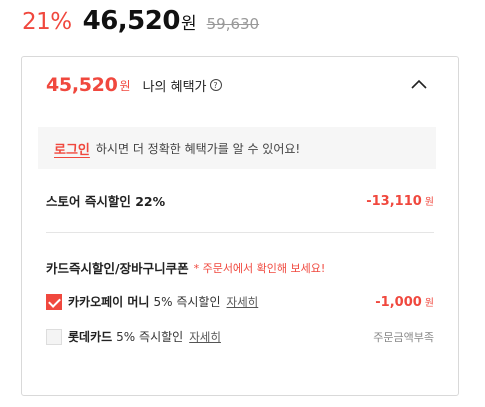 Image resolution: width=485 pixels, height=407 pixels. I want to click on option-name: 카카오페이 머니, so click(109, 302).